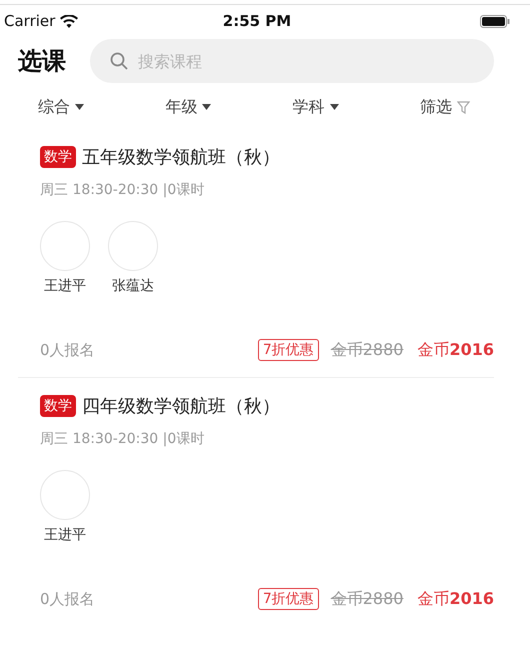 This screenshot has height=658, width=530. What do you see at coordinates (445, 107) in the screenshot?
I see `filter-tab: 筛选` at bounding box center [445, 107].